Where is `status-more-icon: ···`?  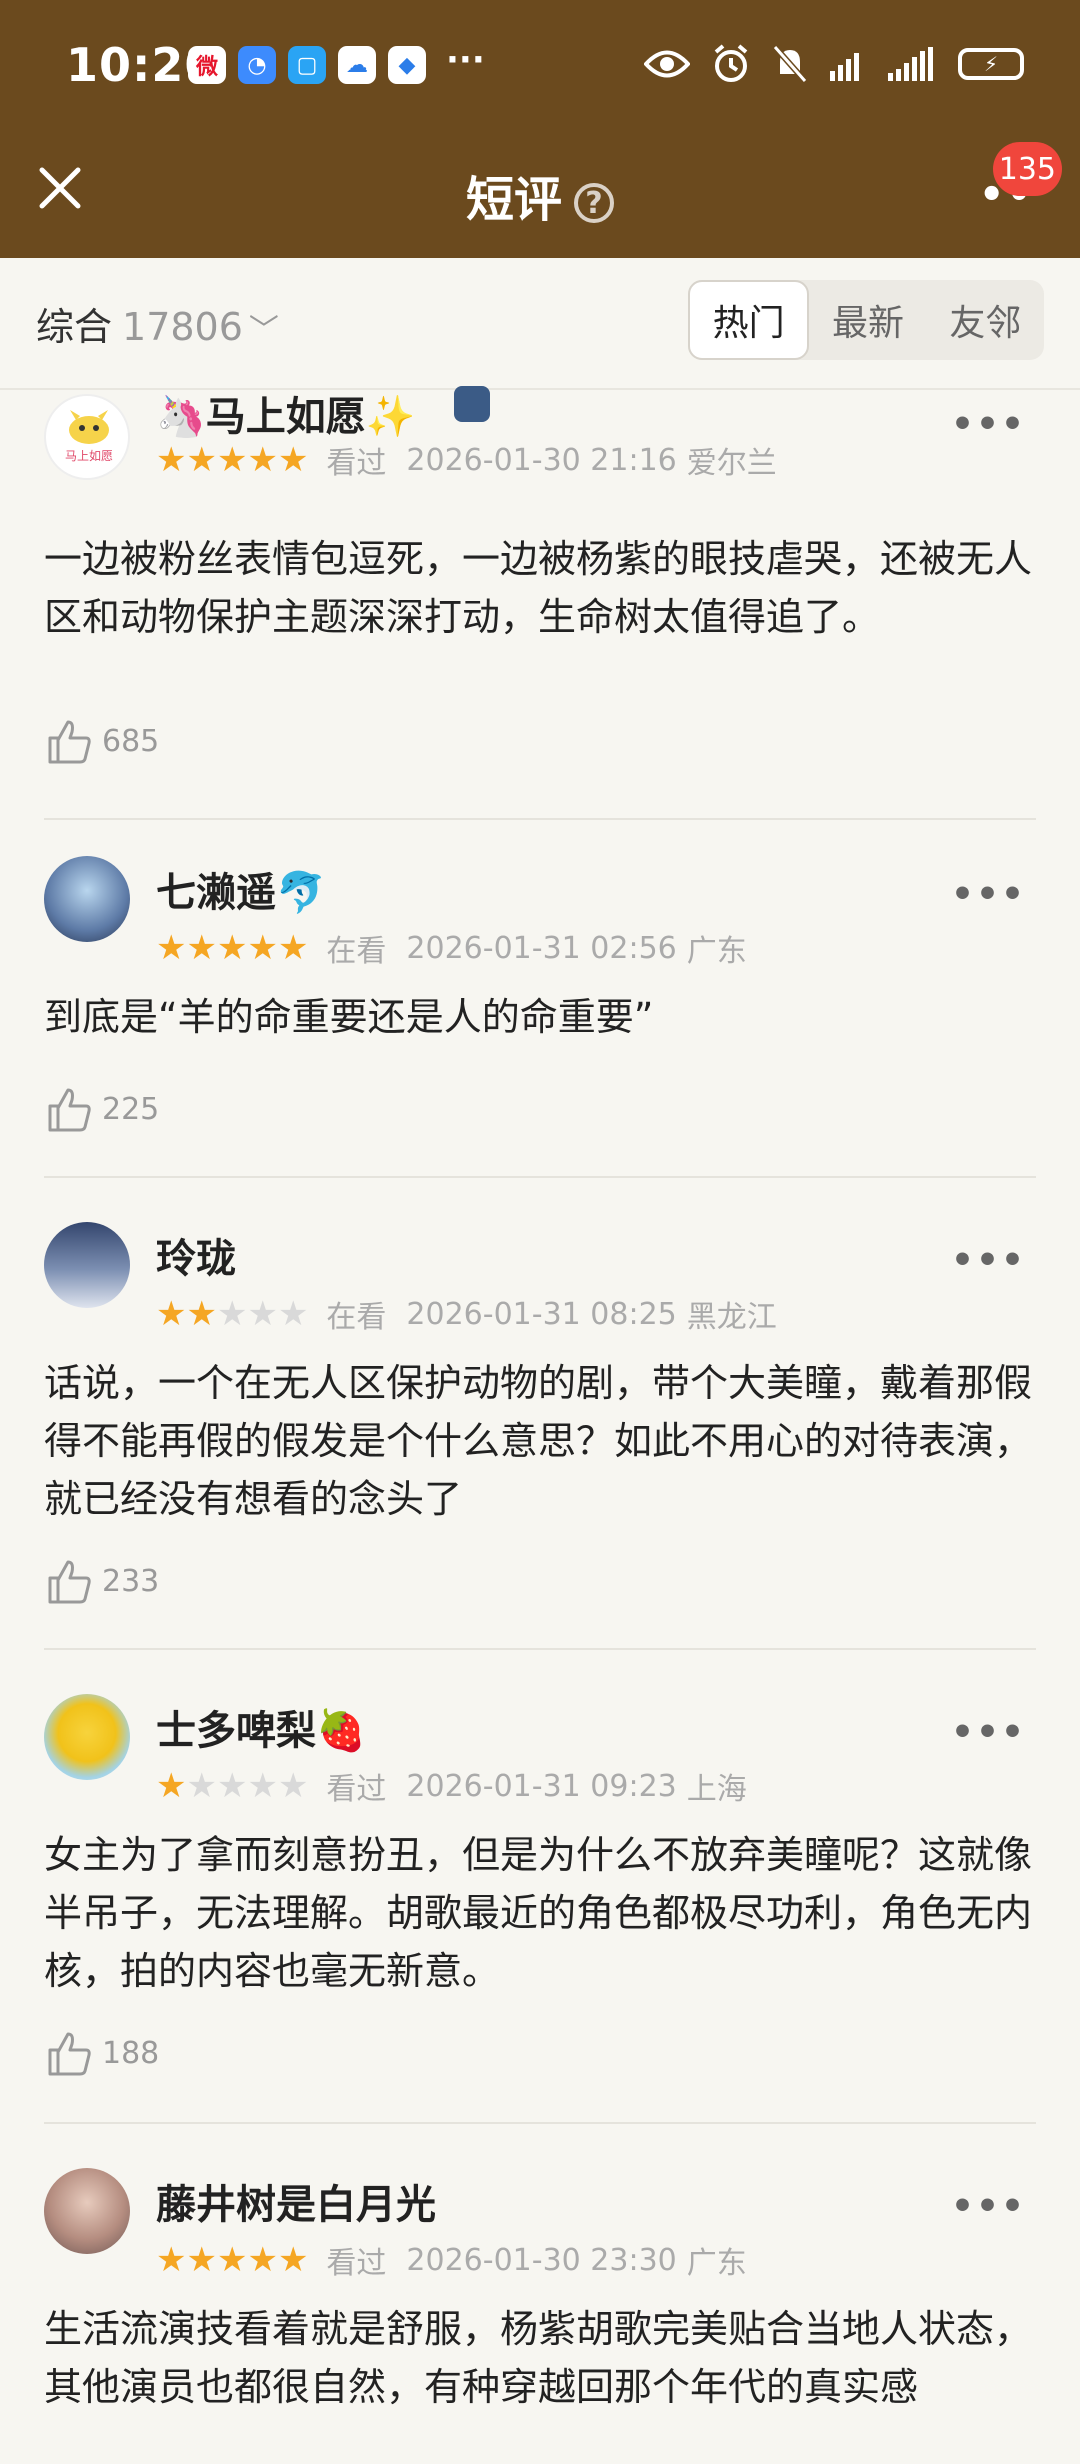 status-more-icon: ··· is located at coordinates (465, 60).